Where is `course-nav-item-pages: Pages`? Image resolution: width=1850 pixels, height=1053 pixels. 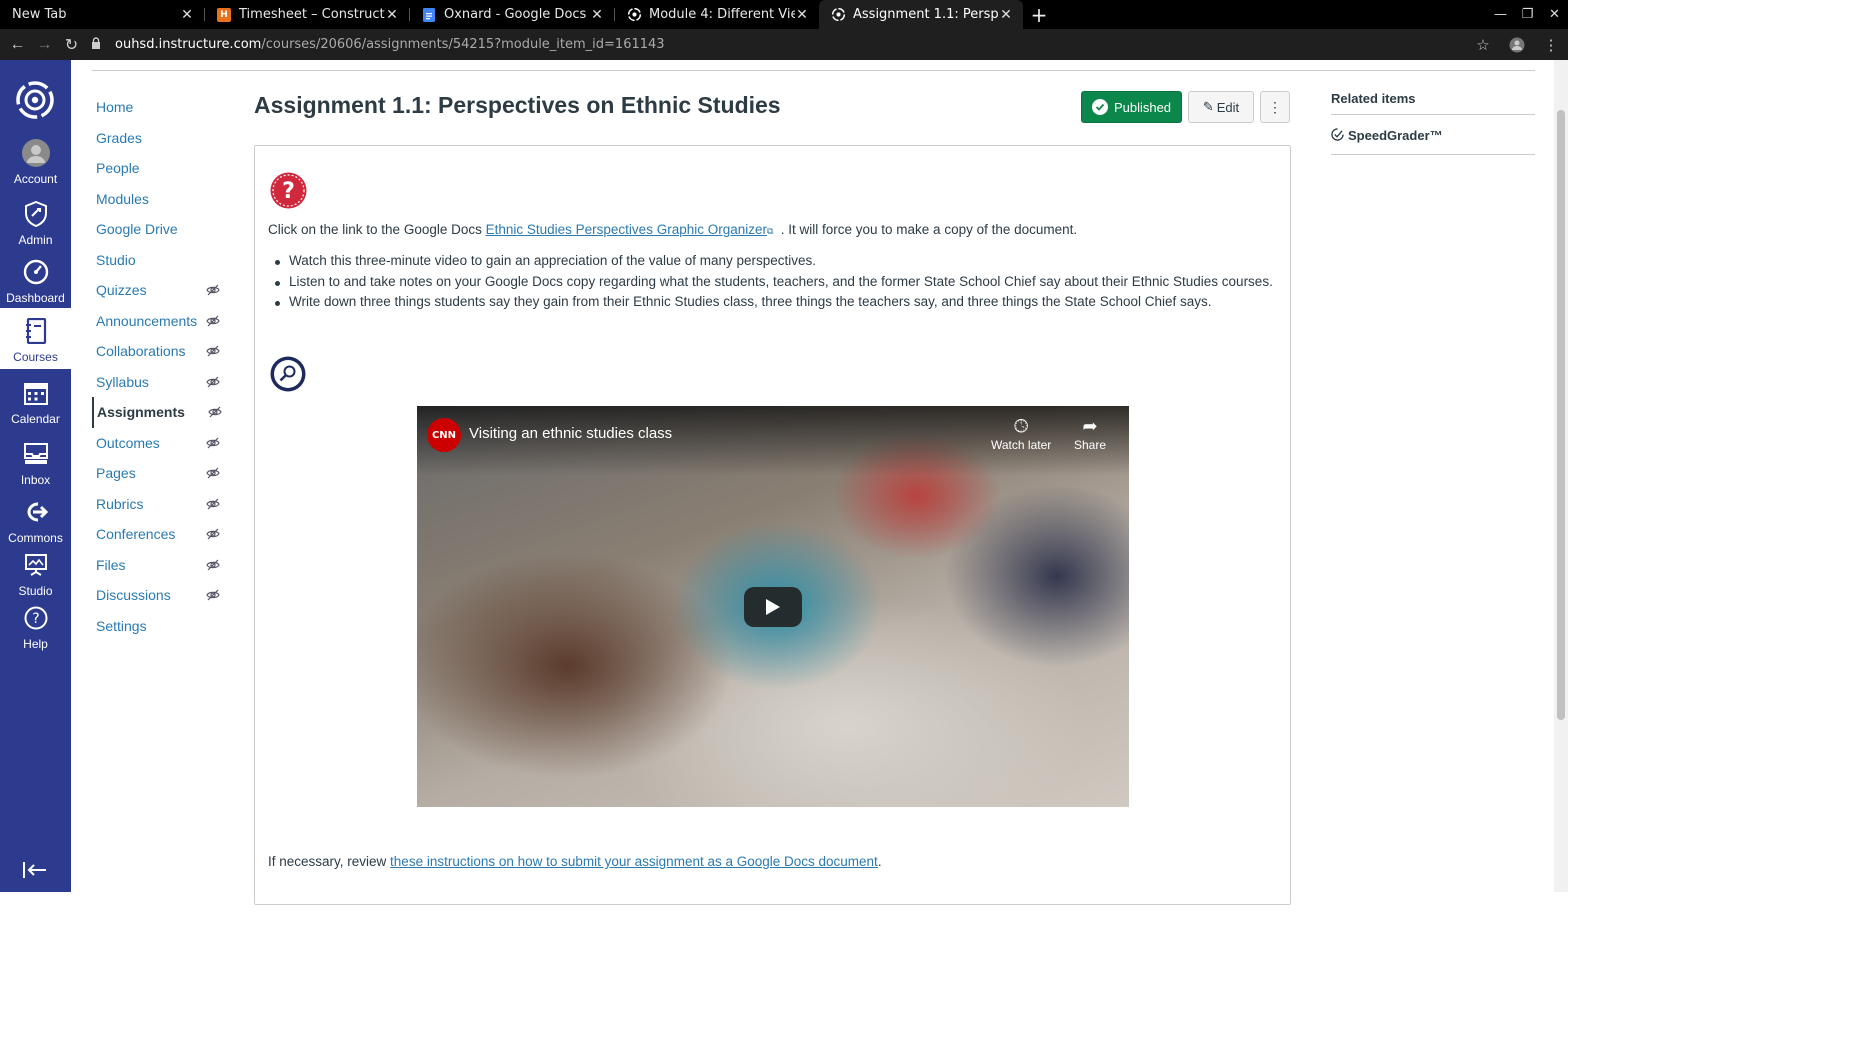
course-nav-item-pages: Pages is located at coordinates (162, 473).